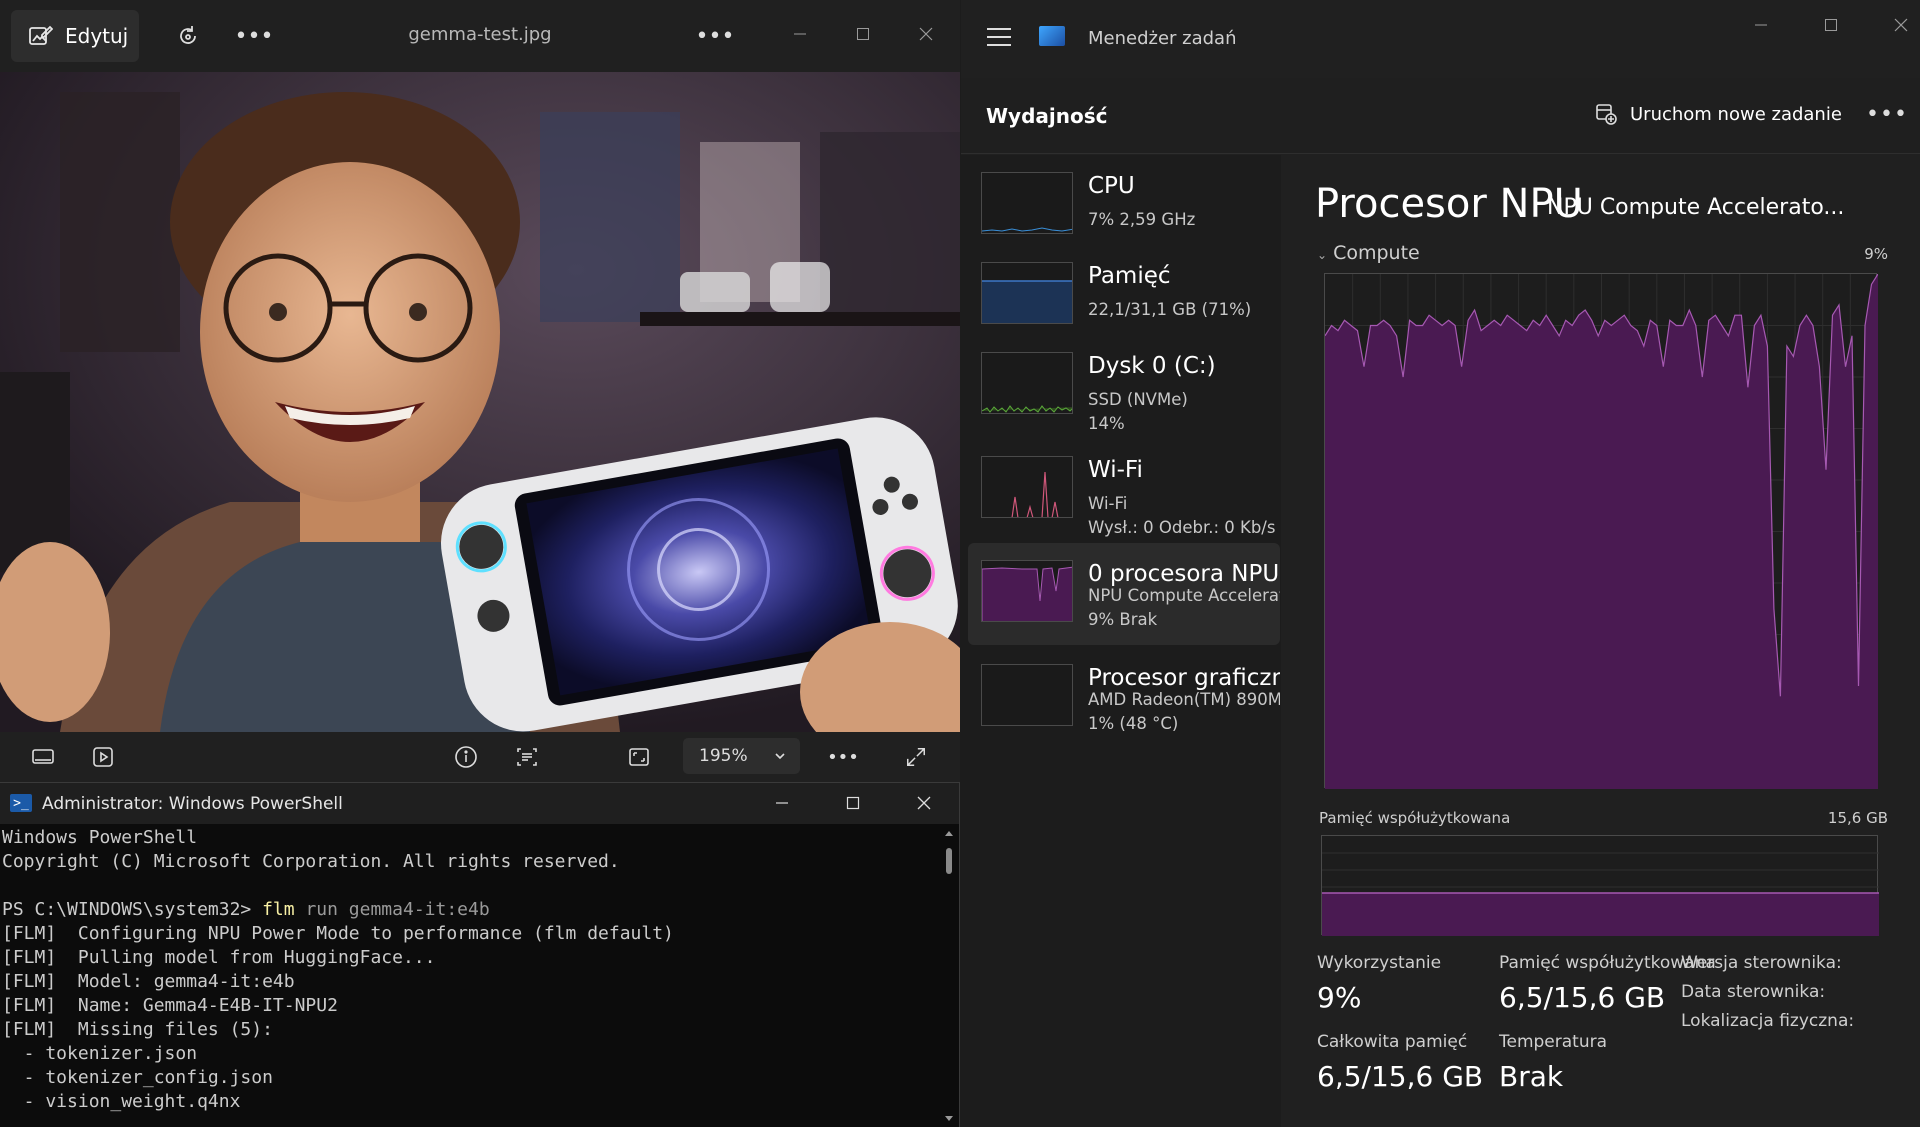  Describe the element at coordinates (1027, 203) in the screenshot. I see `cpu-mini-graph` at that location.